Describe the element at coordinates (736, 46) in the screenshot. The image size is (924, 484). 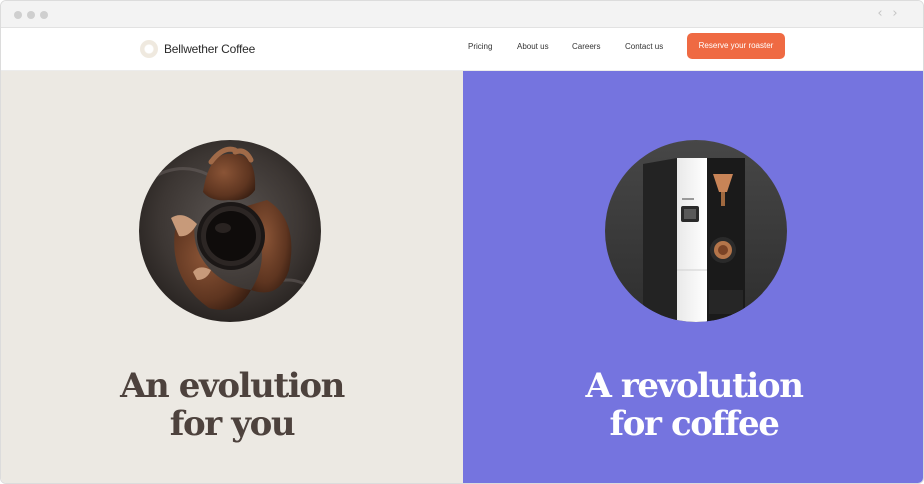
I see `reserve-roaster-button: Reserve your roaster` at that location.